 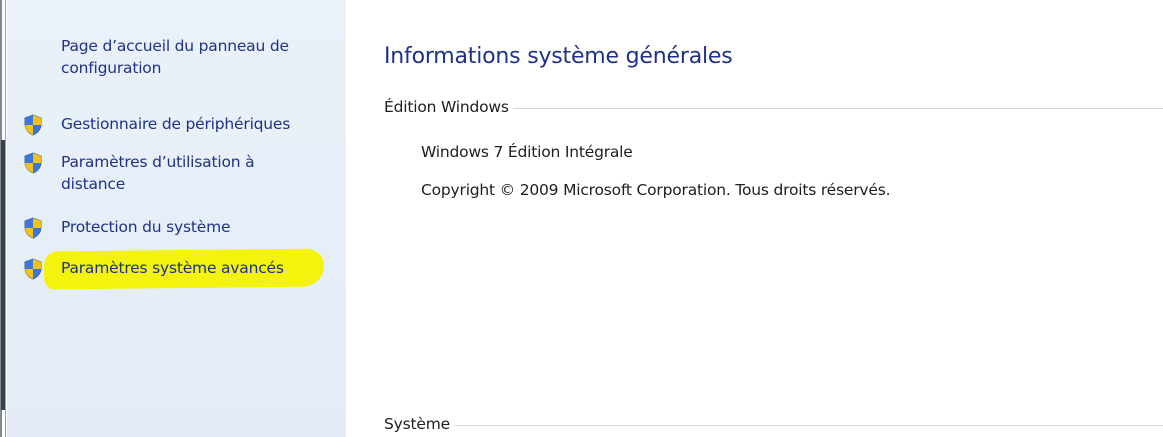 I want to click on section-header-label: Édition Windows, so click(x=446, y=107).